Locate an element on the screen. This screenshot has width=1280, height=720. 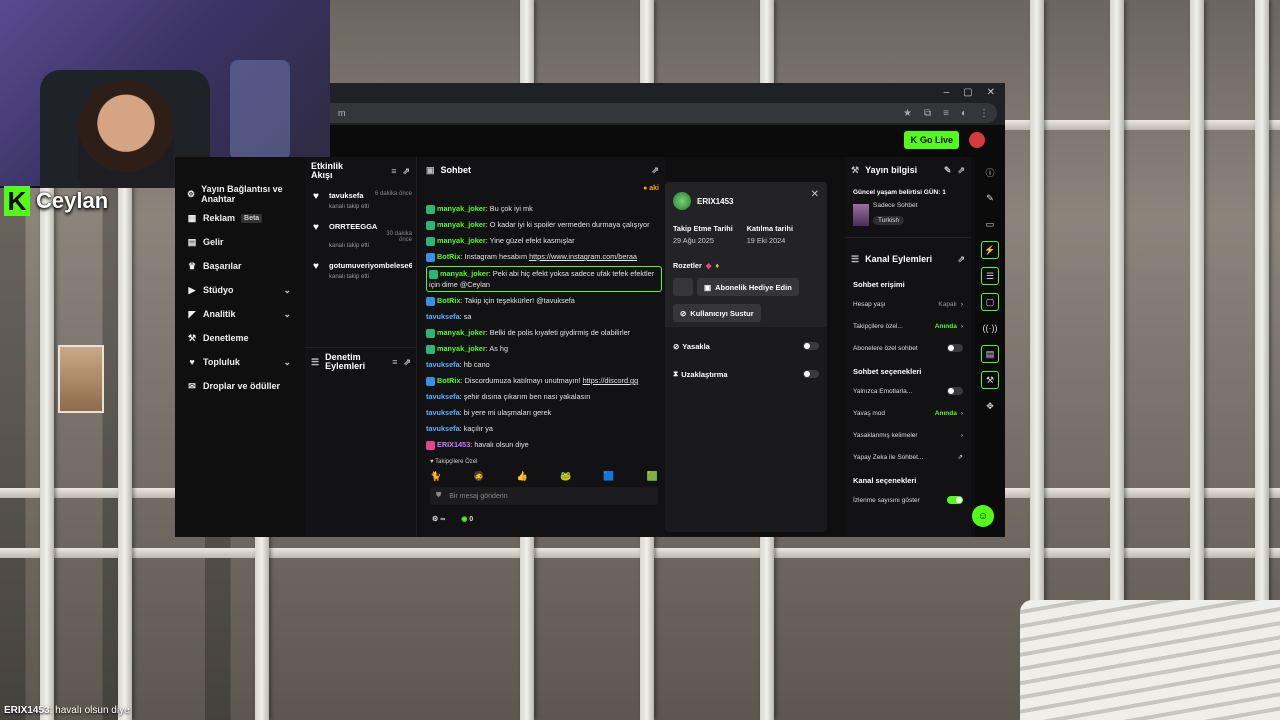
moderation-title: Denetim Eylemleri is located at coordinates (345, 361).